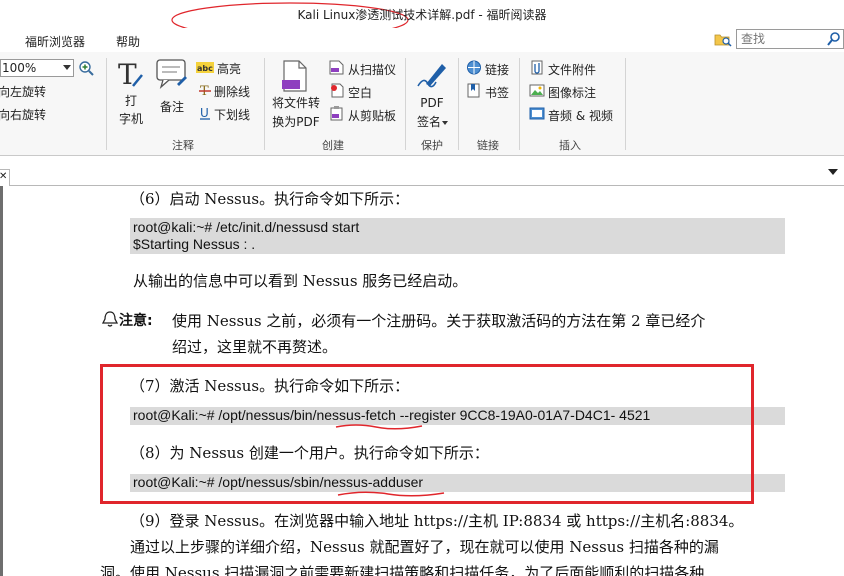 This screenshot has width=844, height=576. I want to click on title-bar: Kali Linux渗透测试技术详解.pdf - 福昕阅读器, so click(422, 19).